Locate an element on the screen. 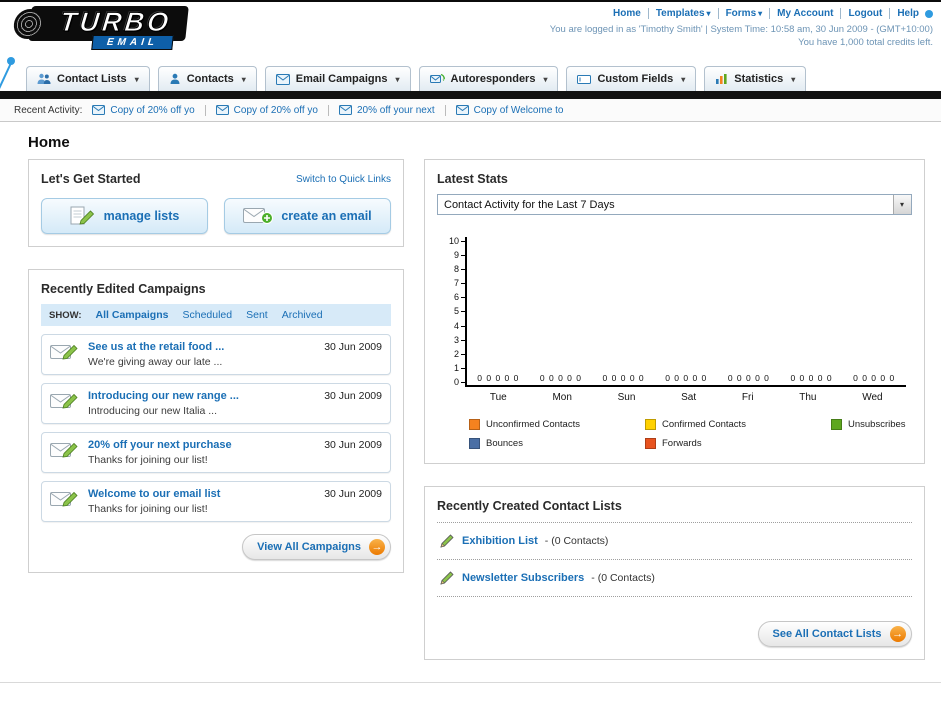 The width and height of the screenshot is (941, 704). create-email-button: create an email is located at coordinates (307, 216).